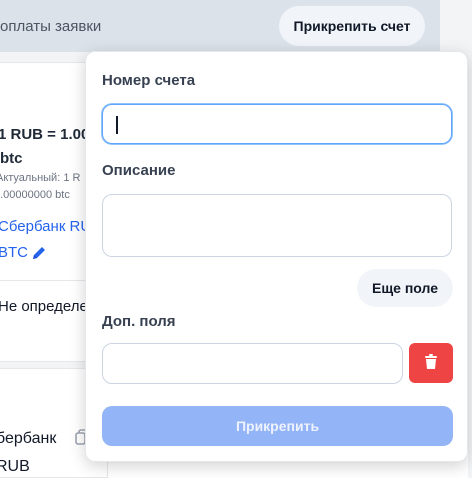 Image resolution: width=472 pixels, height=478 pixels. Describe the element at coordinates (28, 438) in the screenshot. I see `bank-name: бербанк` at that location.